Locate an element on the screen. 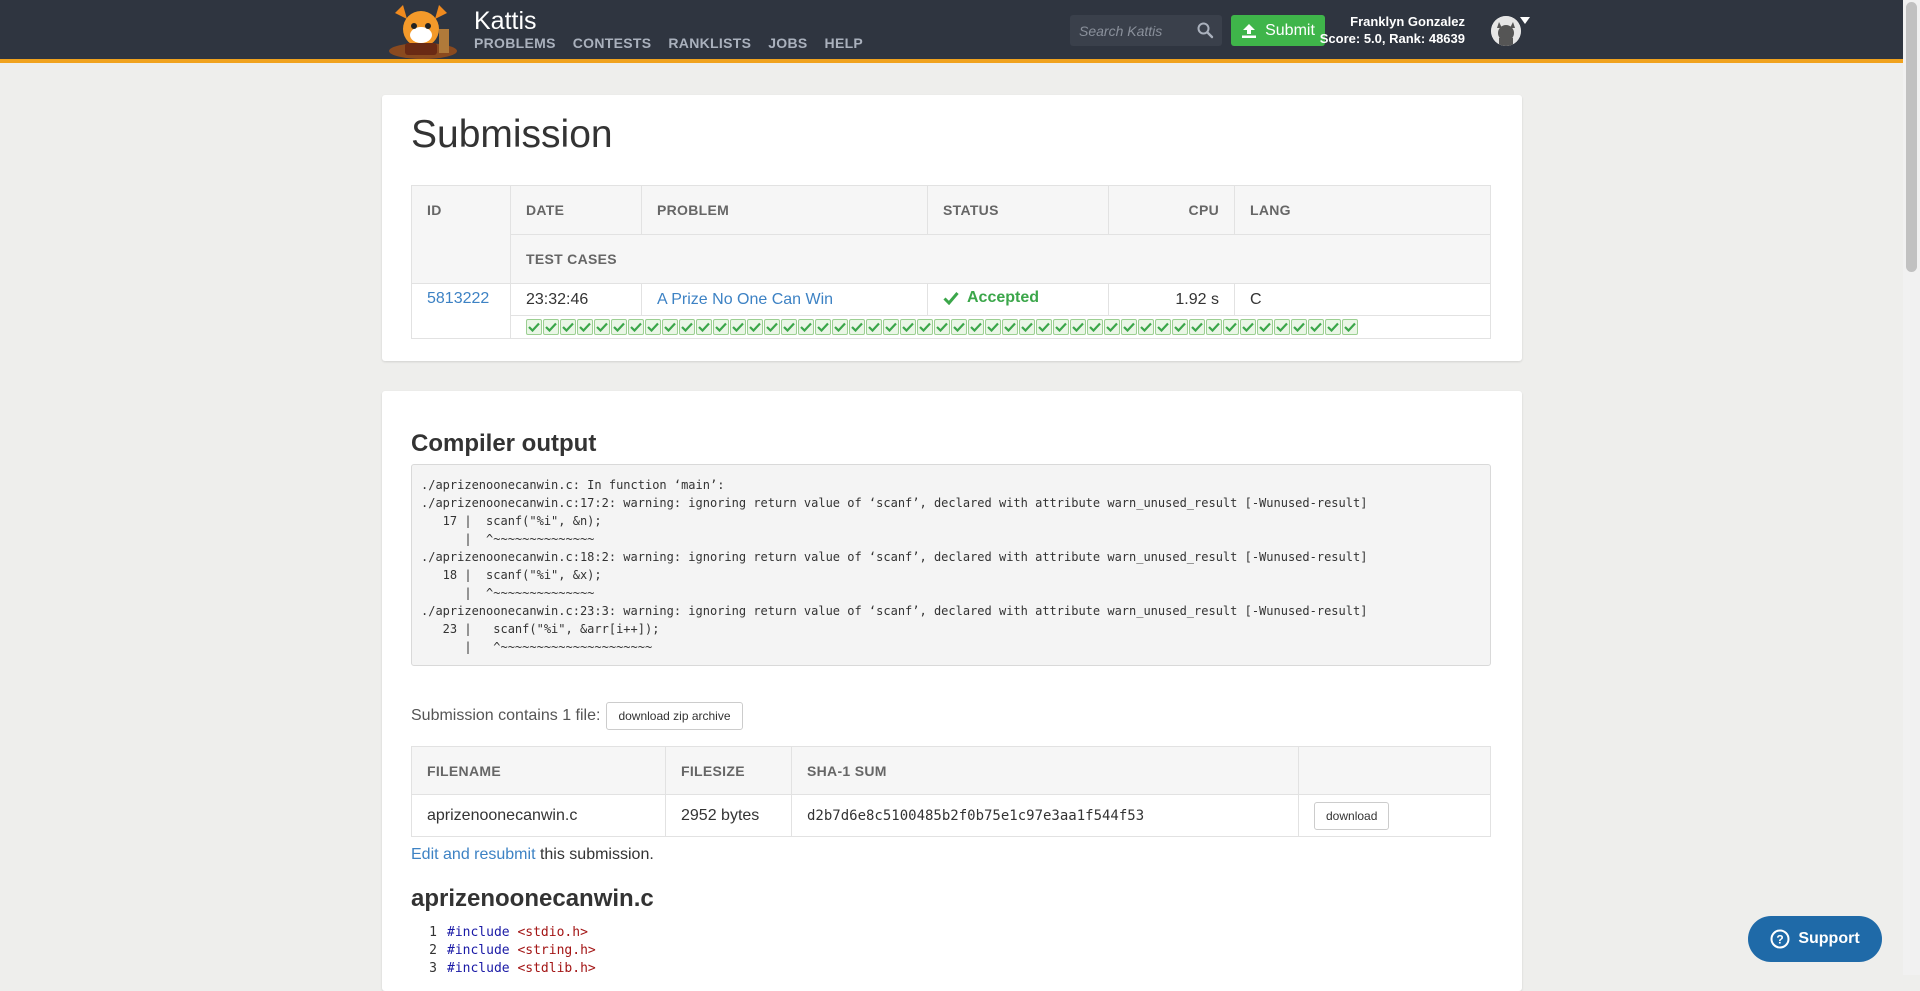 This screenshot has width=1920, height=991. kattis-logo is located at coordinates (423, 31).